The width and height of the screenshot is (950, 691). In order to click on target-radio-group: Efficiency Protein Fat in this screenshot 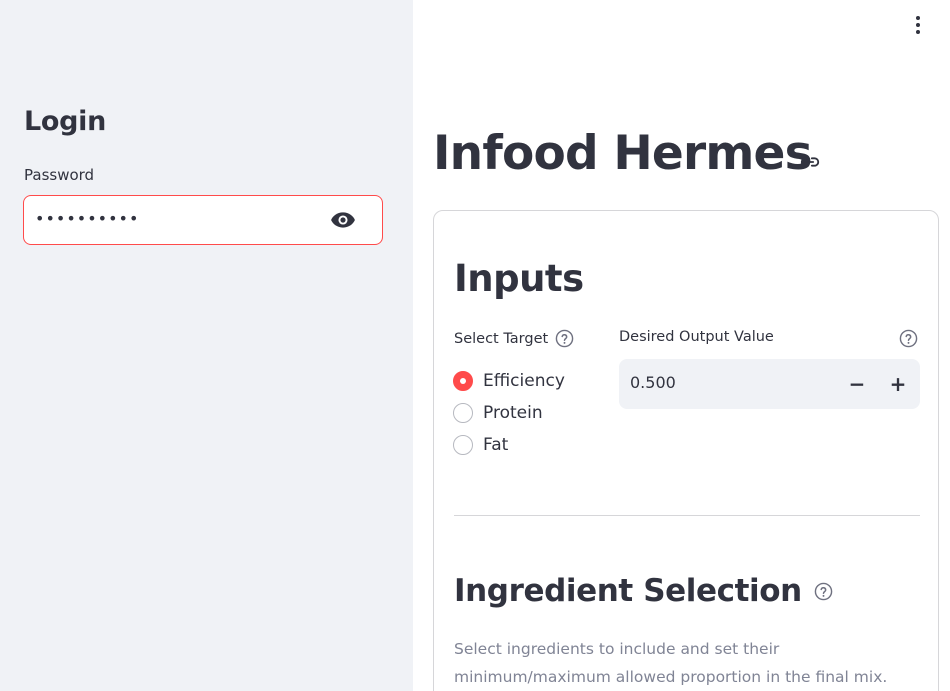, I will do `click(509, 413)`.